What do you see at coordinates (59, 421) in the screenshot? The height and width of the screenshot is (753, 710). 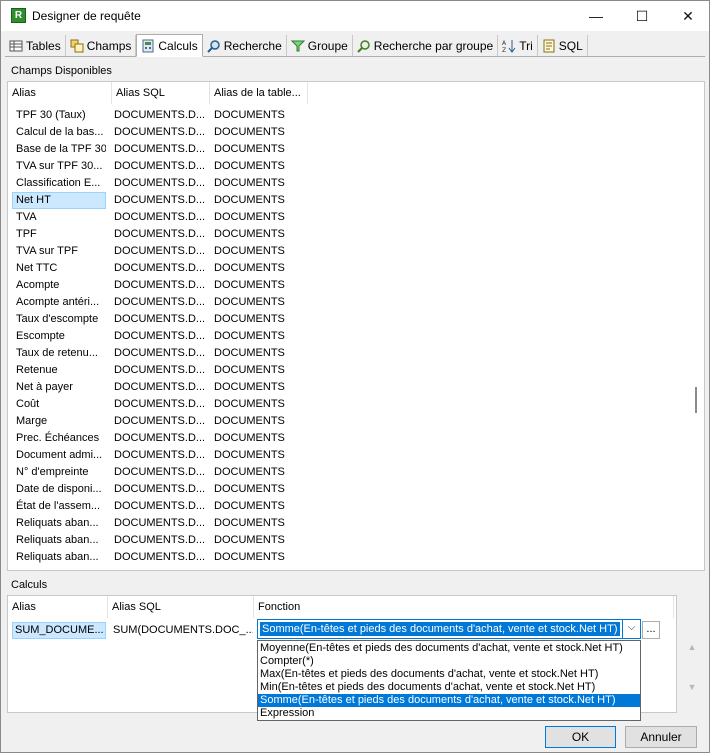 I see `champ-alias-cell: Marge` at bounding box center [59, 421].